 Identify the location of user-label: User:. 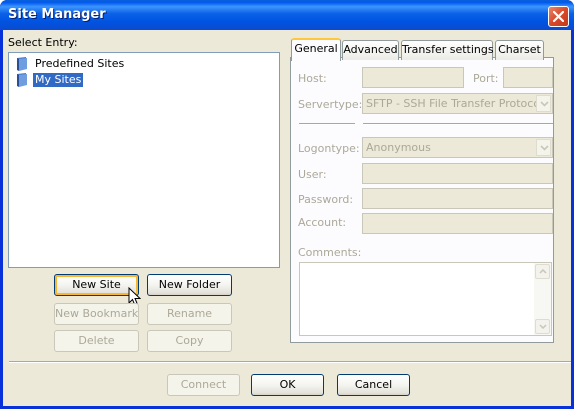
(312, 174).